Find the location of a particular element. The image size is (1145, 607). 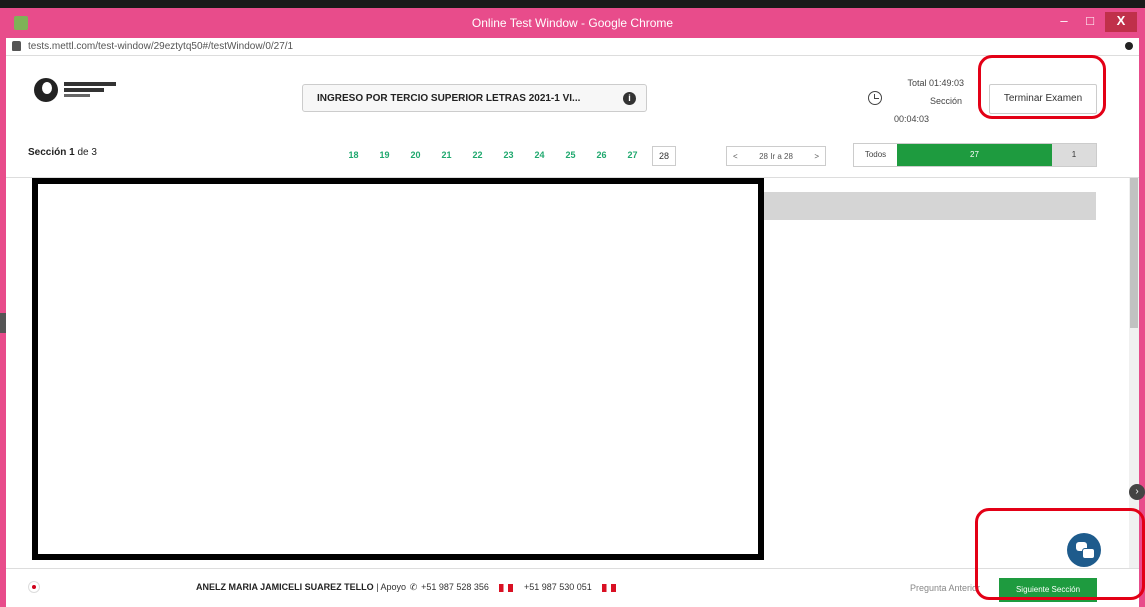

question-pager: < 28 Ir a 28 > is located at coordinates (776, 156).